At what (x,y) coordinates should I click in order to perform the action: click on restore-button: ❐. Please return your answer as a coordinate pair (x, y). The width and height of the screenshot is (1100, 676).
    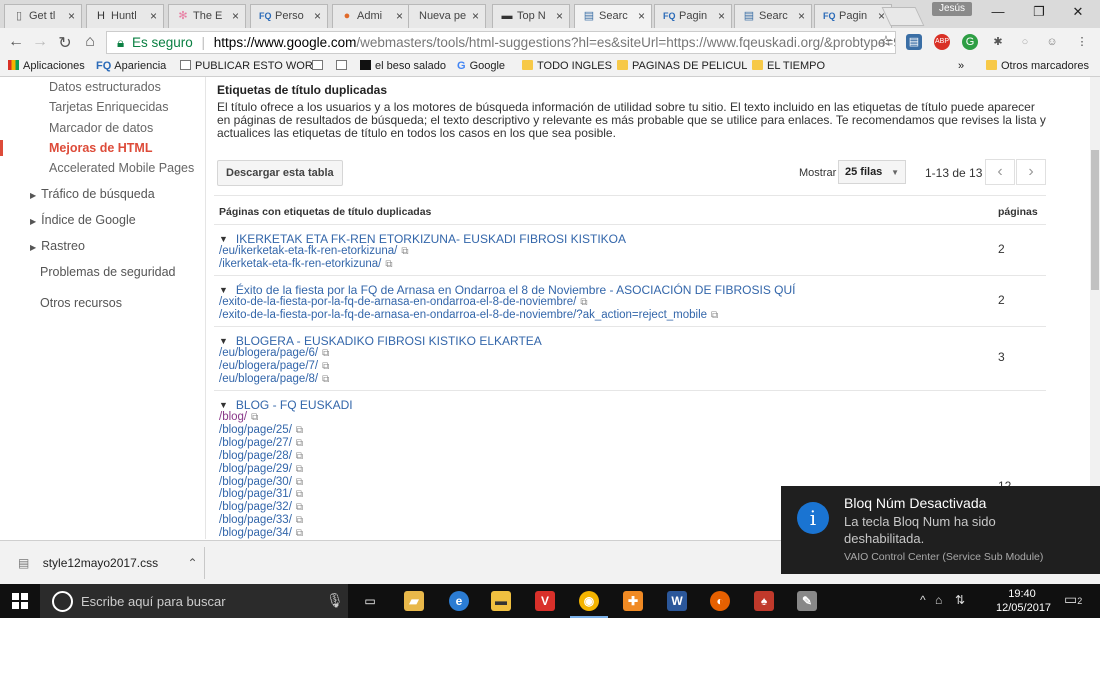
    Looking at the image, I should click on (1039, 12).